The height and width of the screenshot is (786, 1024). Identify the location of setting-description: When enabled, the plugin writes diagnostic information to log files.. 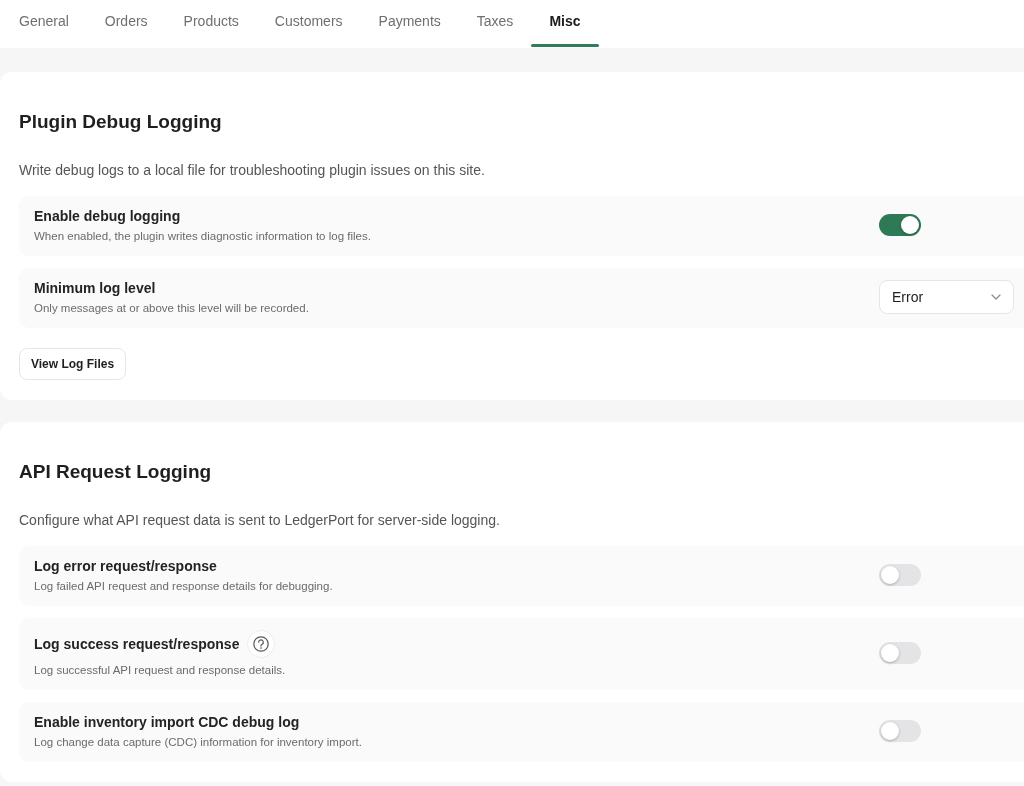
(203, 236).